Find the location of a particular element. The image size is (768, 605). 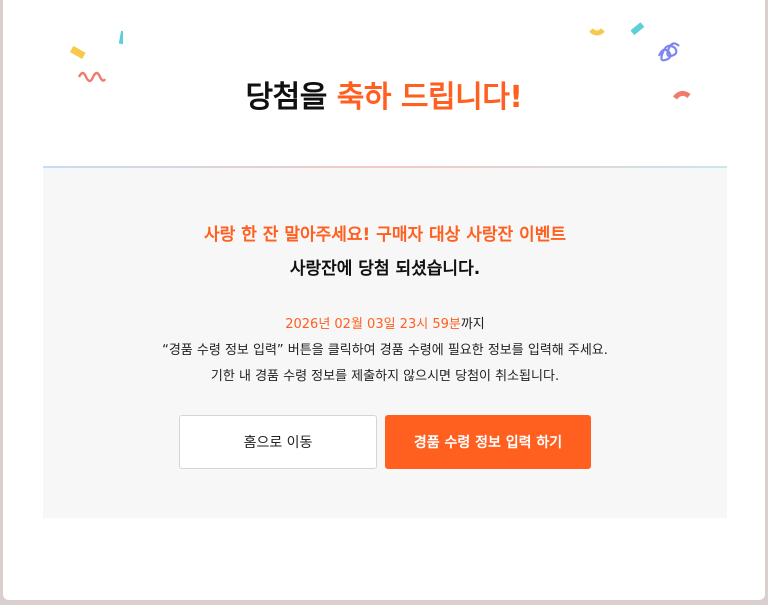

deadline-line: 2026년 02월 03일 23시 59분까지 is located at coordinates (385, 325).